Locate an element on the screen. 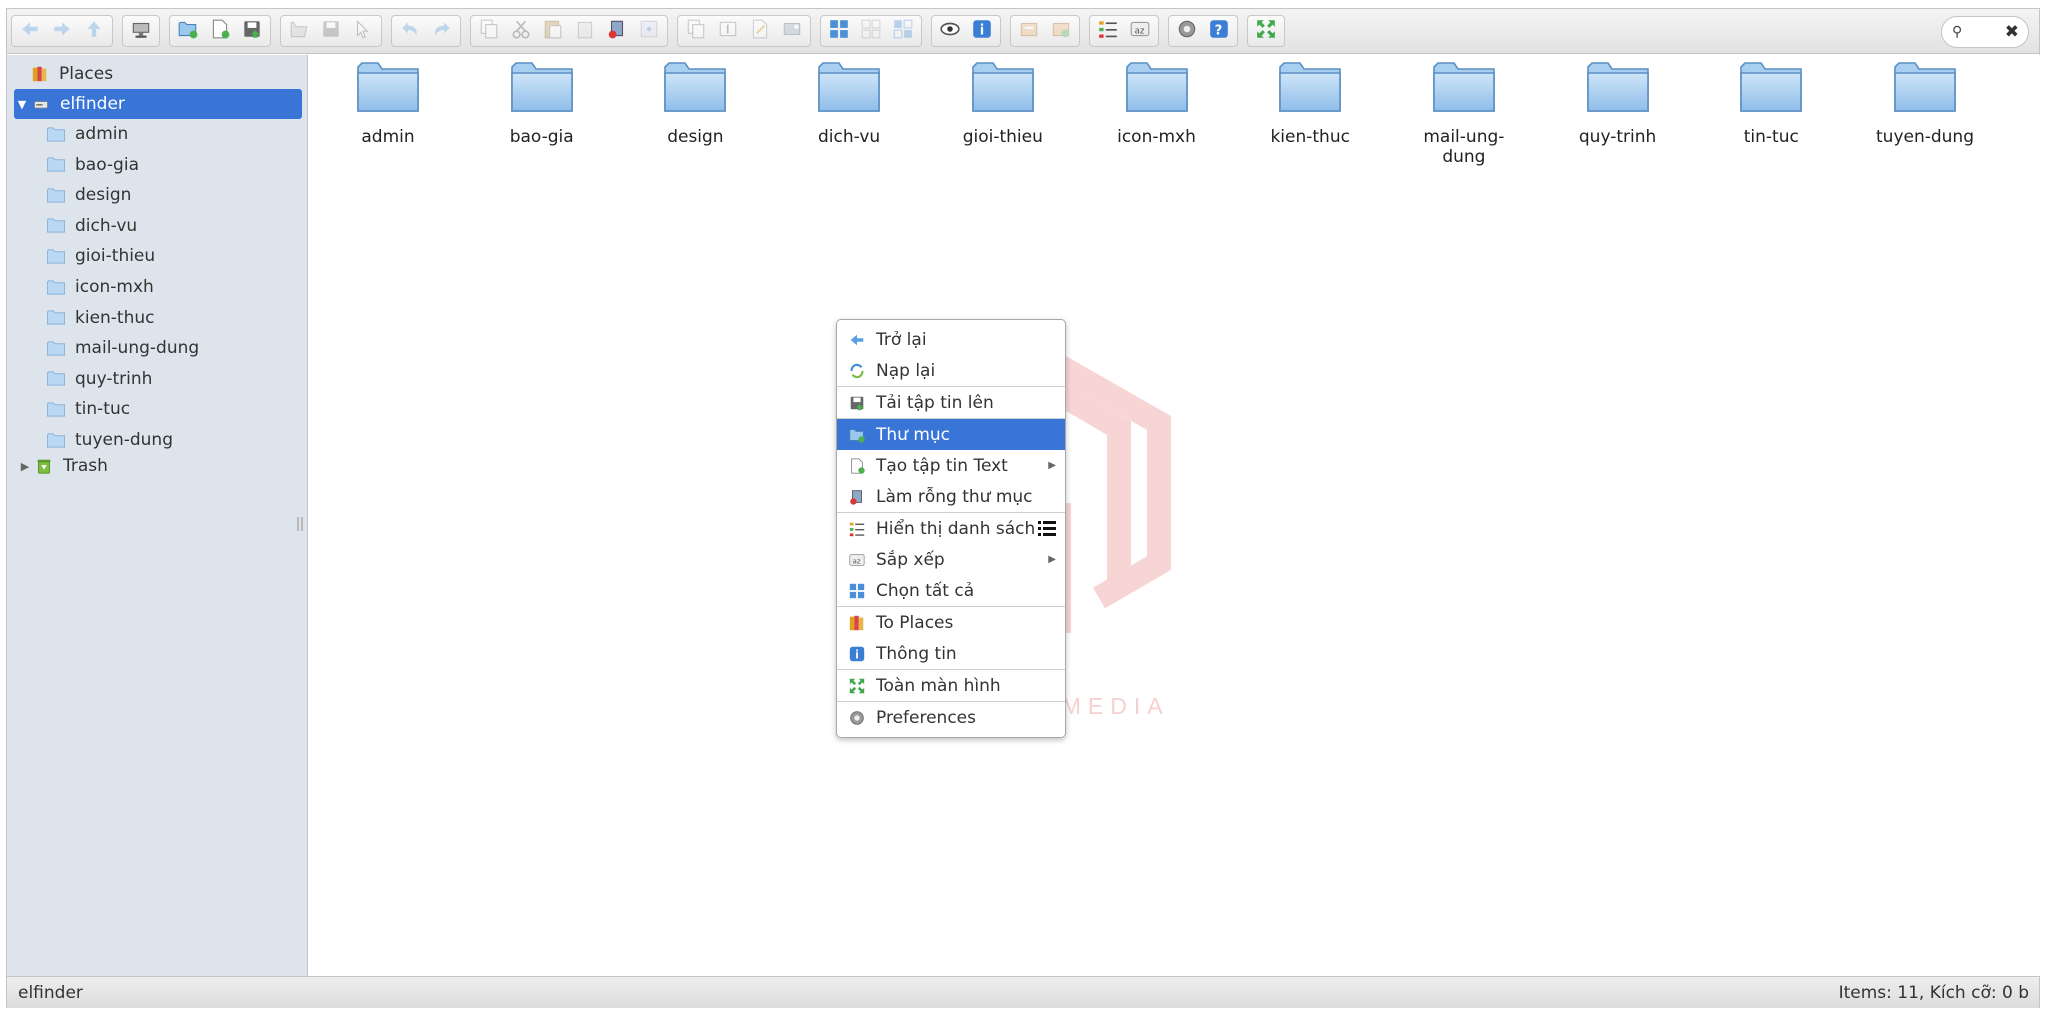 The image size is (2046, 1017). hide-icon is located at coordinates (649, 31).